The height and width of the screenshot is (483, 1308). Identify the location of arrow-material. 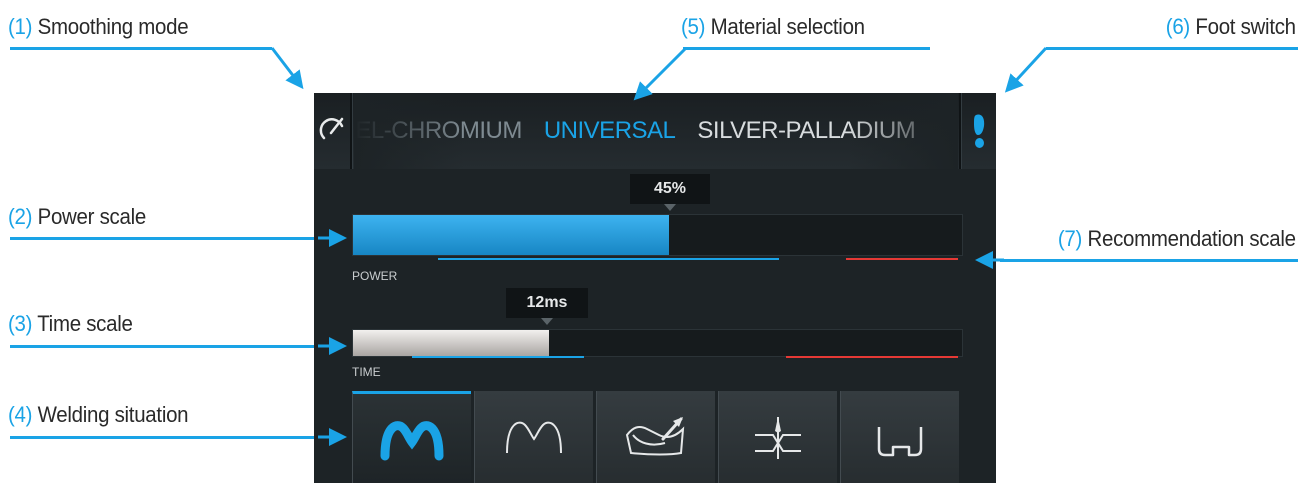
(660, 73).